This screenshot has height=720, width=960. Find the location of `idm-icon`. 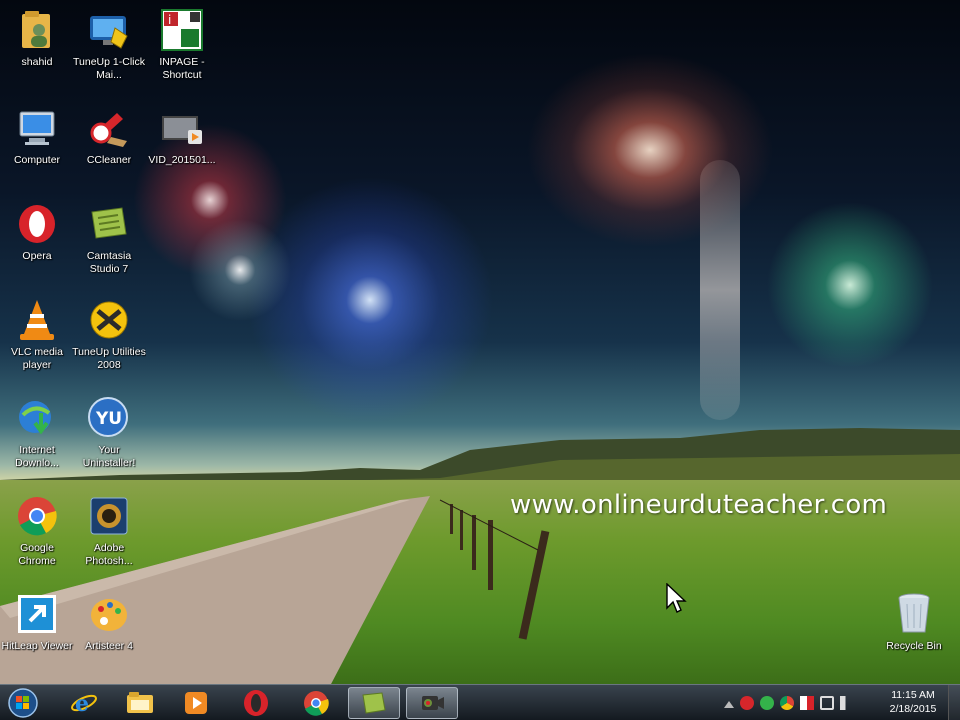

idm-icon is located at coordinates (37, 418).